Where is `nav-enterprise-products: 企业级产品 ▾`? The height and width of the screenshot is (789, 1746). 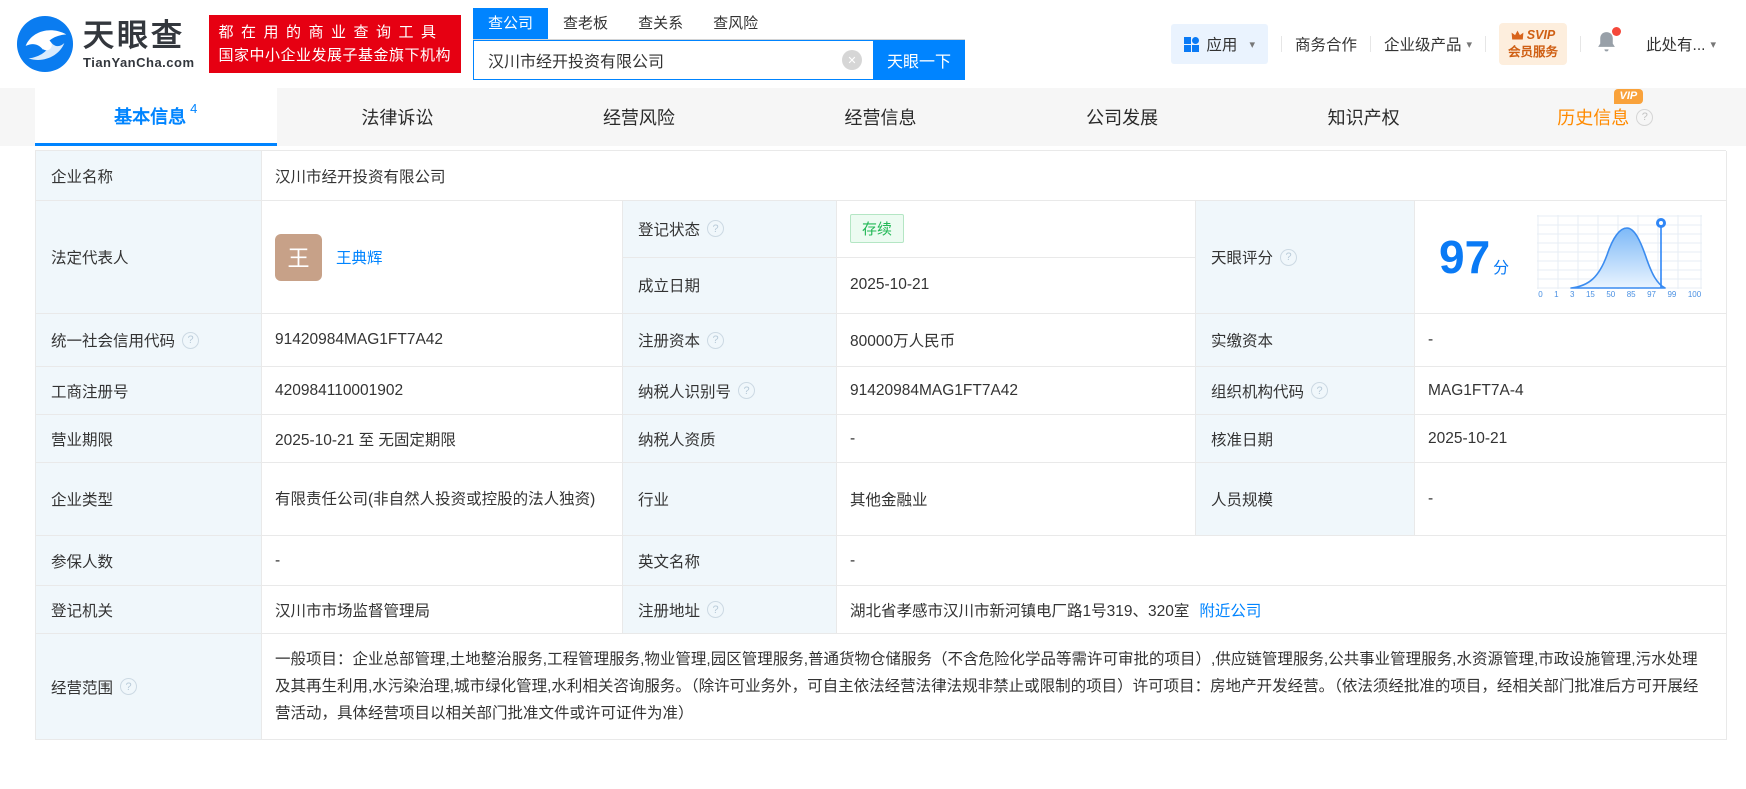
nav-enterprise-products: 企业级产品 ▾ is located at coordinates (1428, 44).